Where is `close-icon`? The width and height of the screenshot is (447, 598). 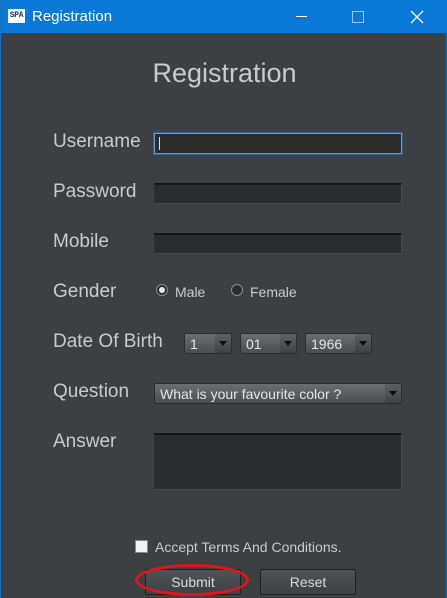
close-icon is located at coordinates (417, 16).